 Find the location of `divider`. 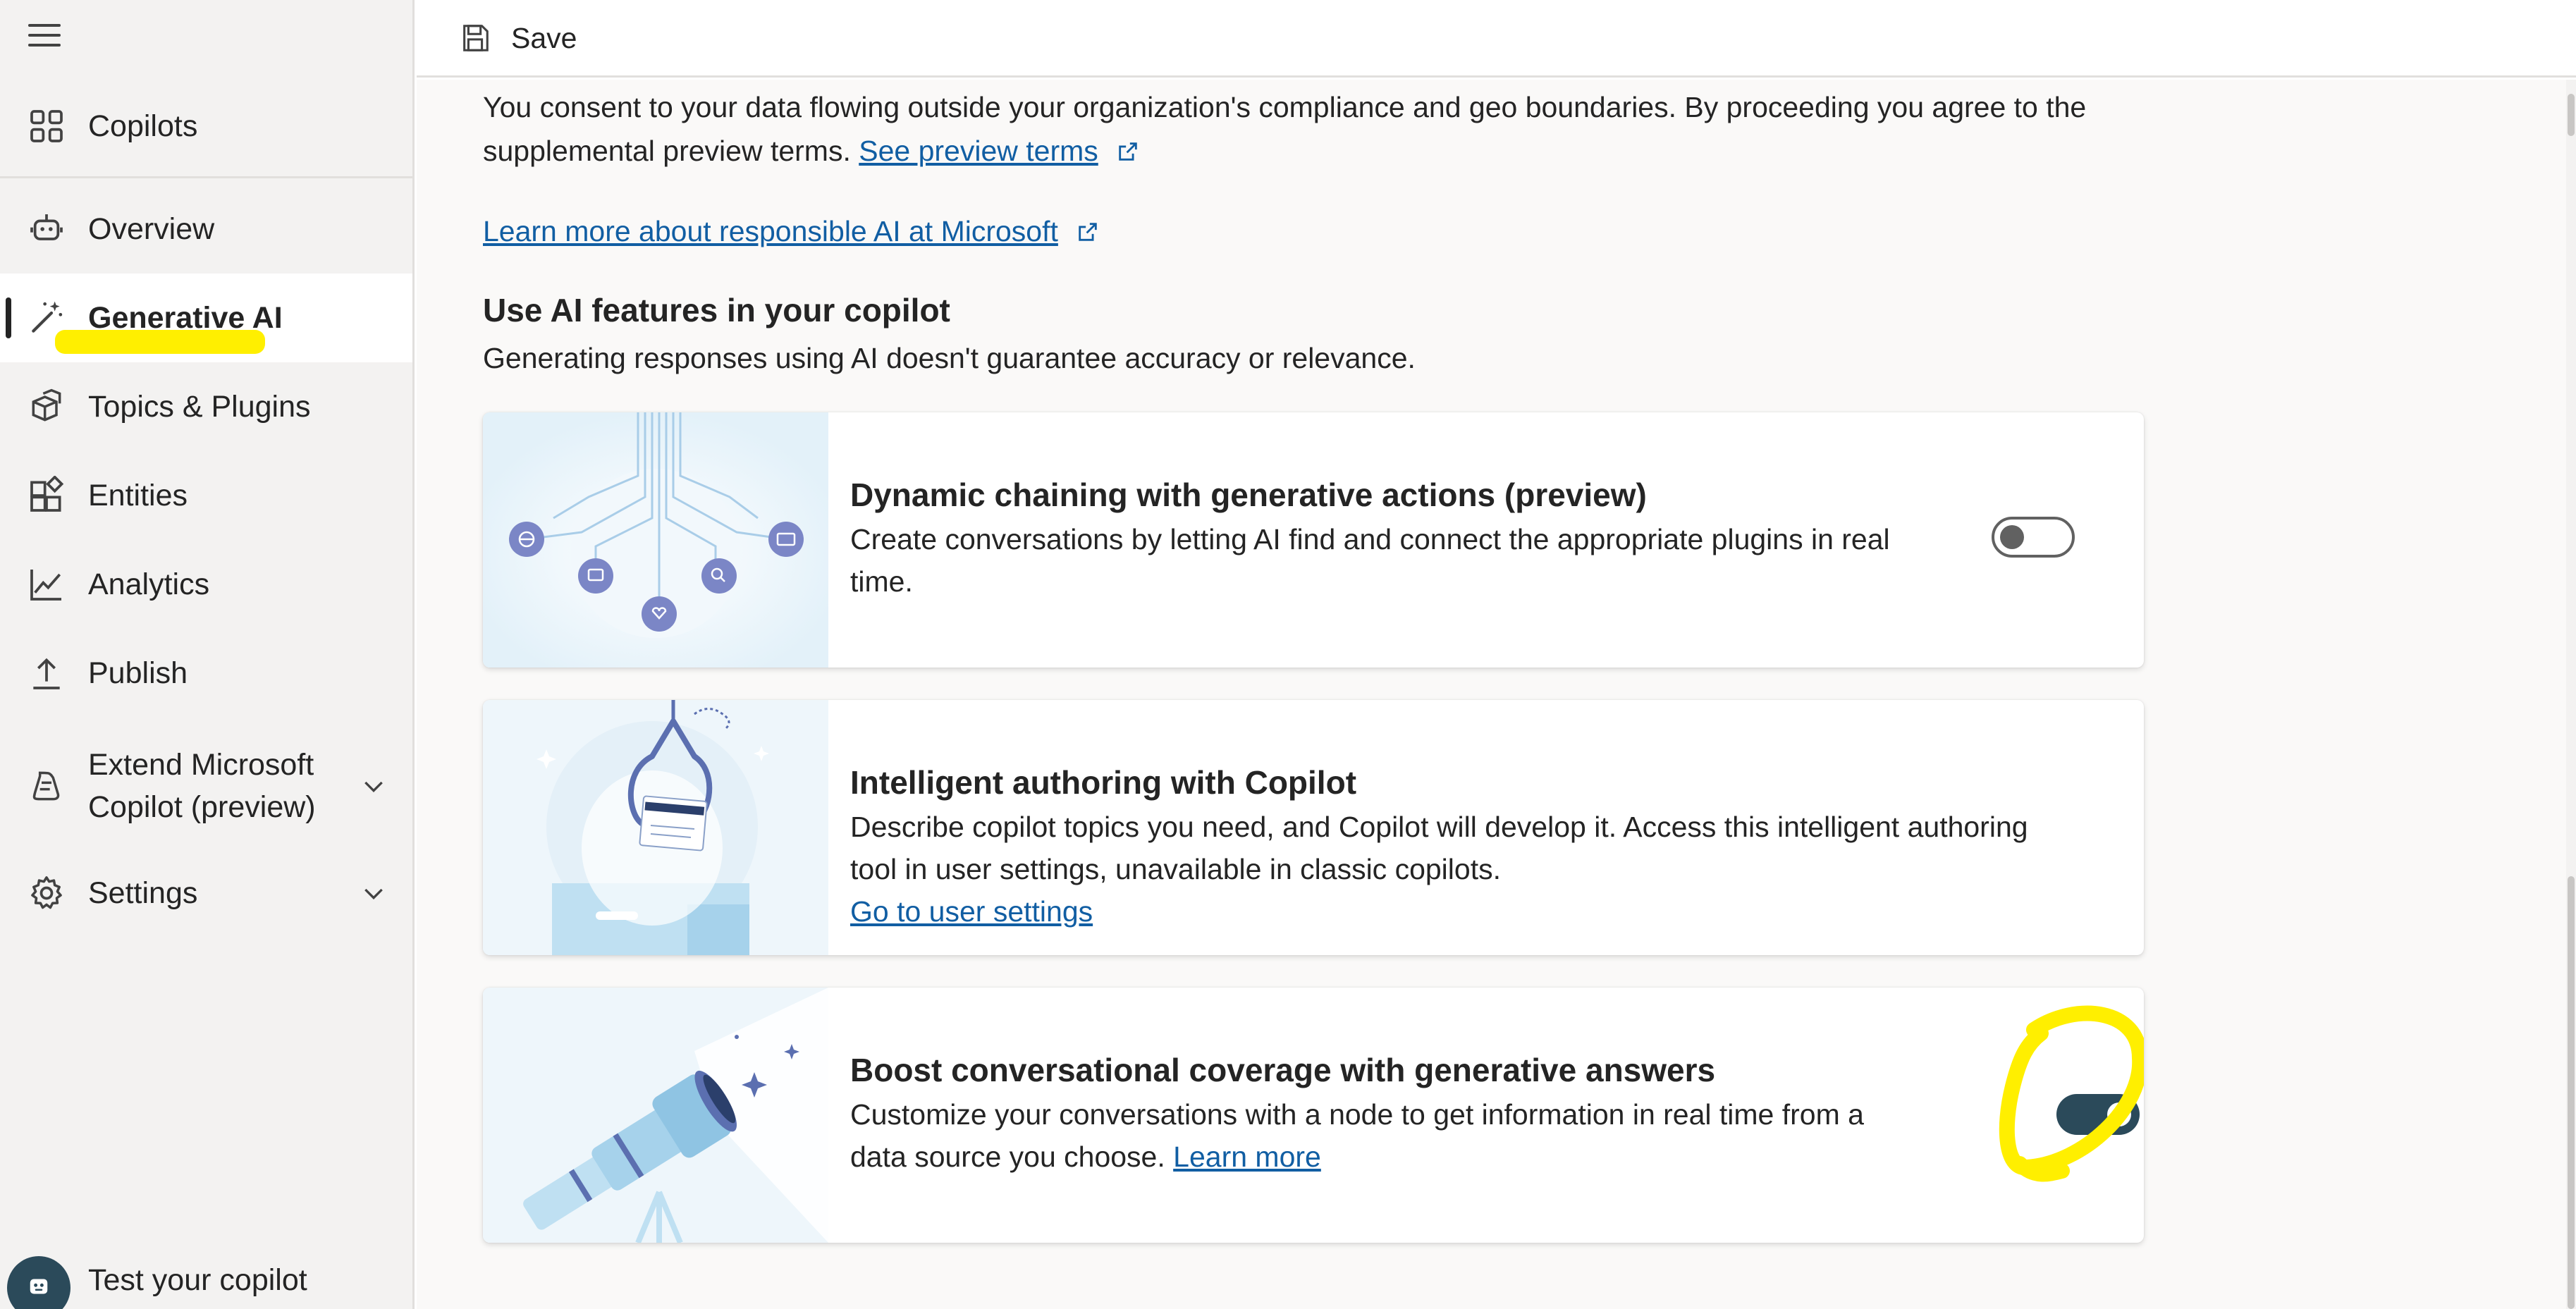

divider is located at coordinates (206, 177).